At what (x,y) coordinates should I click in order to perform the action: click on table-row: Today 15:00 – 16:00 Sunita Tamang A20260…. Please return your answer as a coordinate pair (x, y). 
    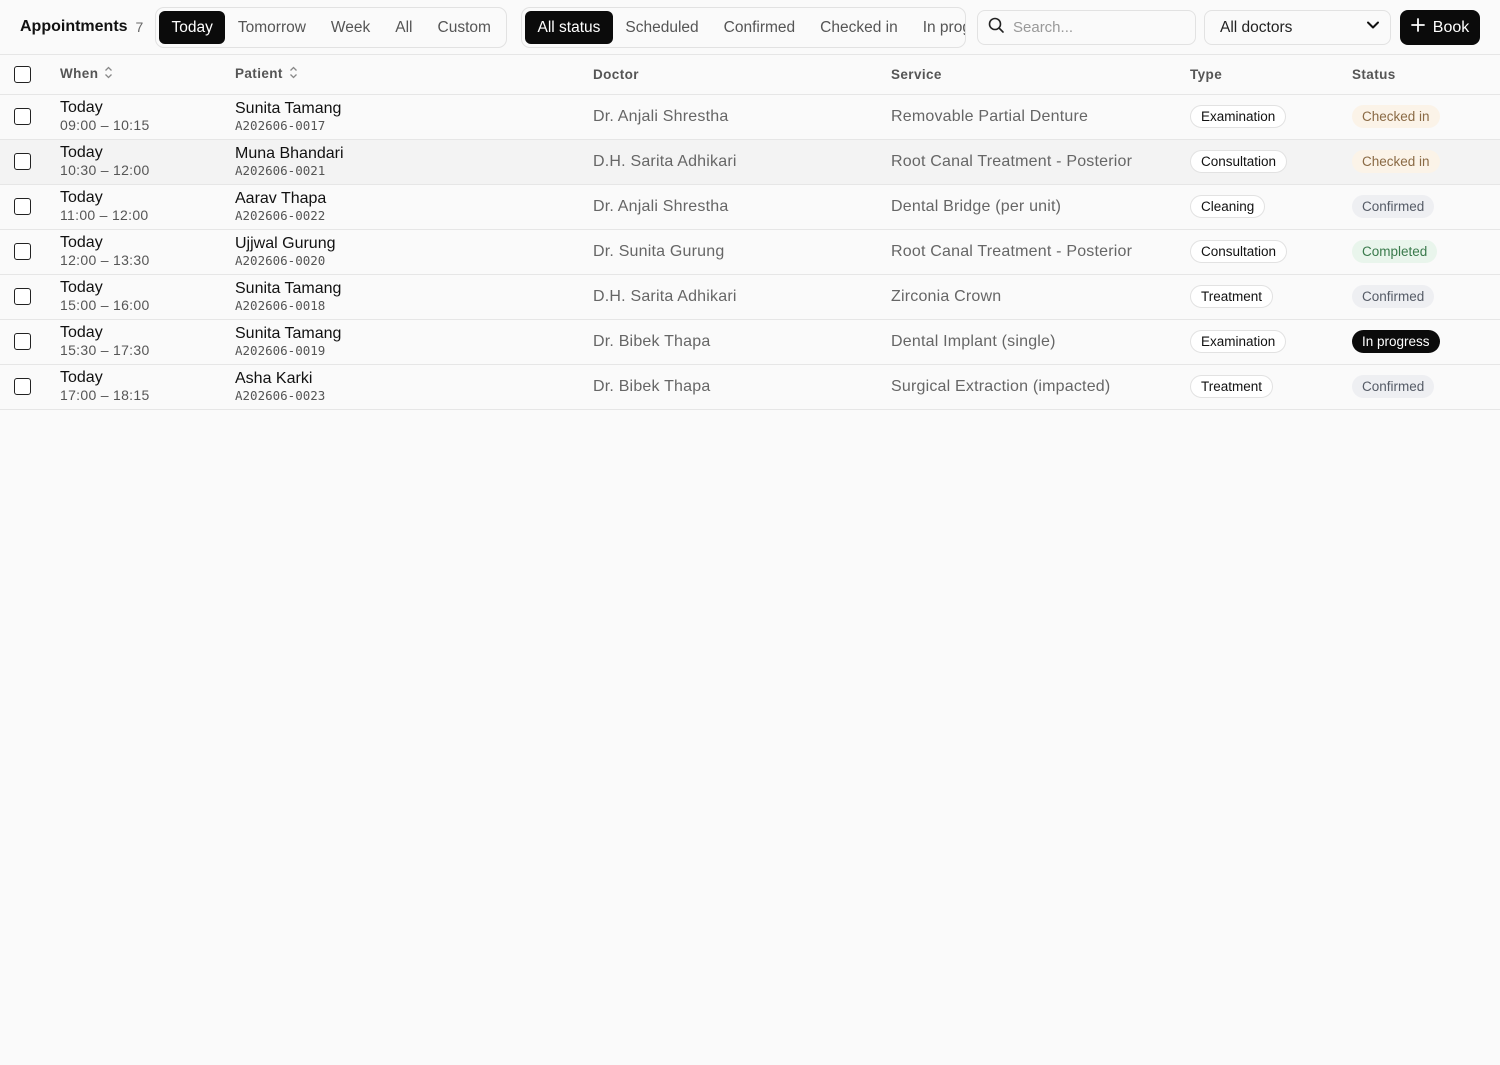
    Looking at the image, I should click on (750, 296).